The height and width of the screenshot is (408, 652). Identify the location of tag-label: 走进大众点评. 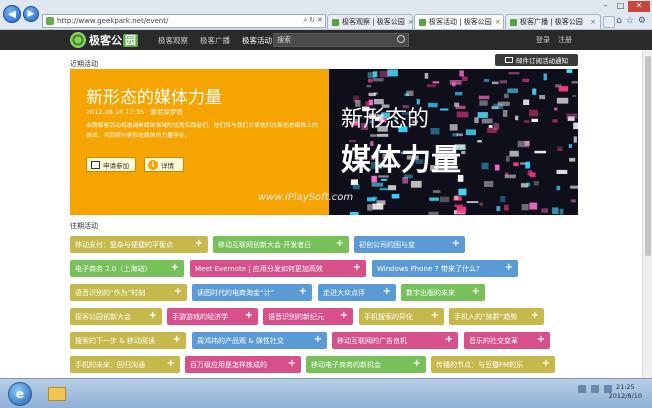
(344, 292).